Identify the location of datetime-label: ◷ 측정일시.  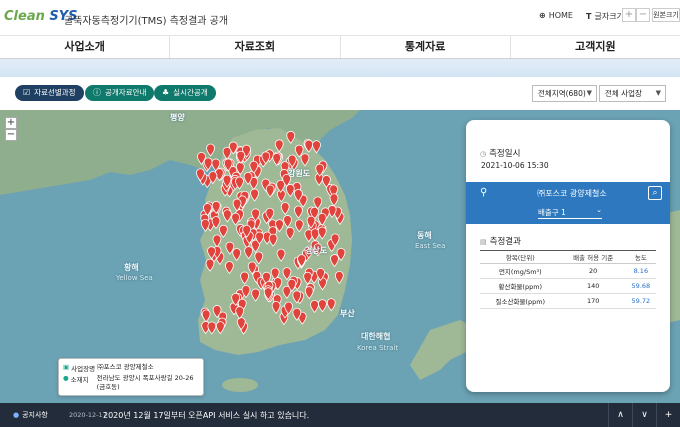
(500, 153).